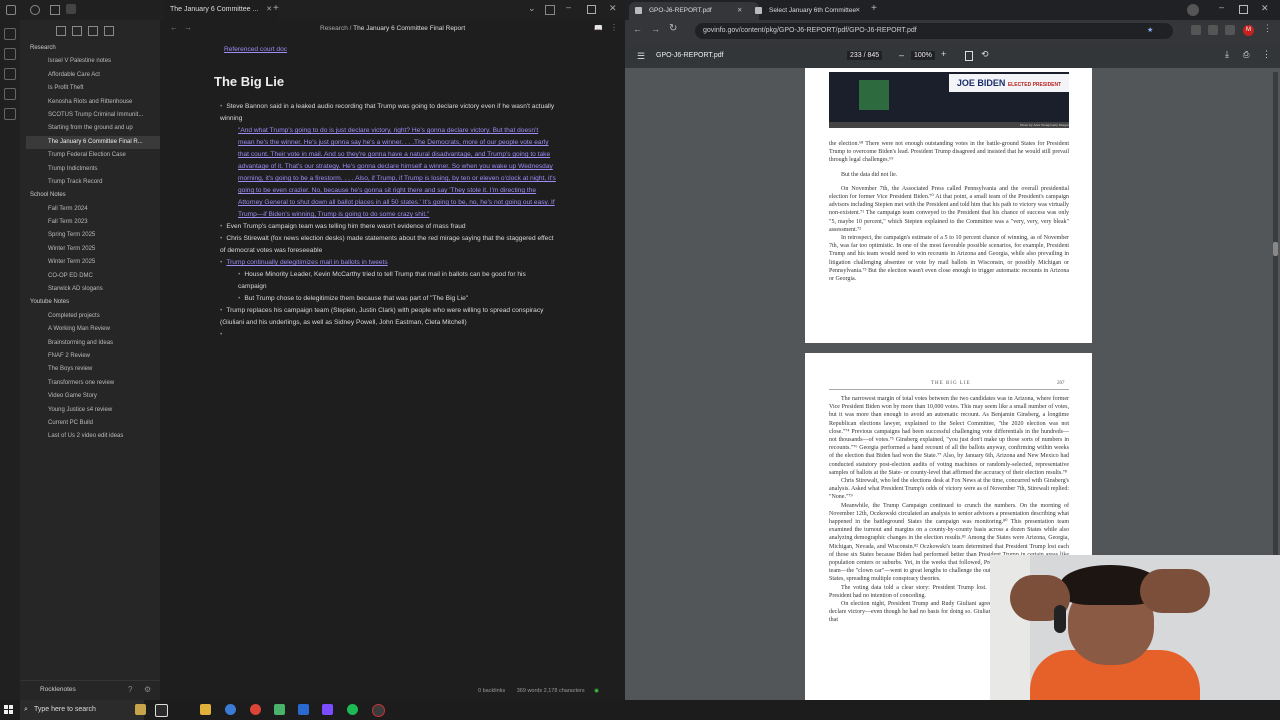 This screenshot has width=1280, height=720. What do you see at coordinates (10, 54) in the screenshot?
I see `canvas-icon` at bounding box center [10, 54].